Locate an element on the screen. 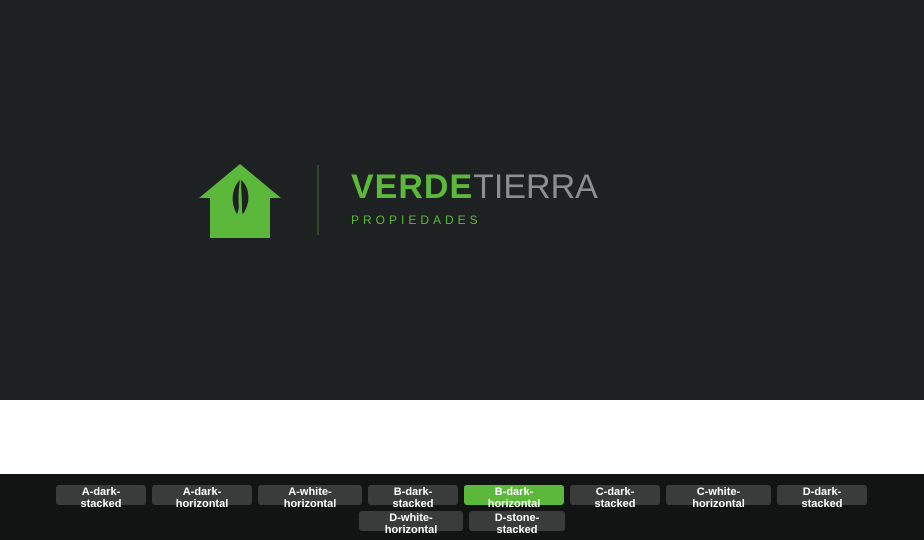 The height and width of the screenshot is (540, 924). blank-area is located at coordinates (462, 437).